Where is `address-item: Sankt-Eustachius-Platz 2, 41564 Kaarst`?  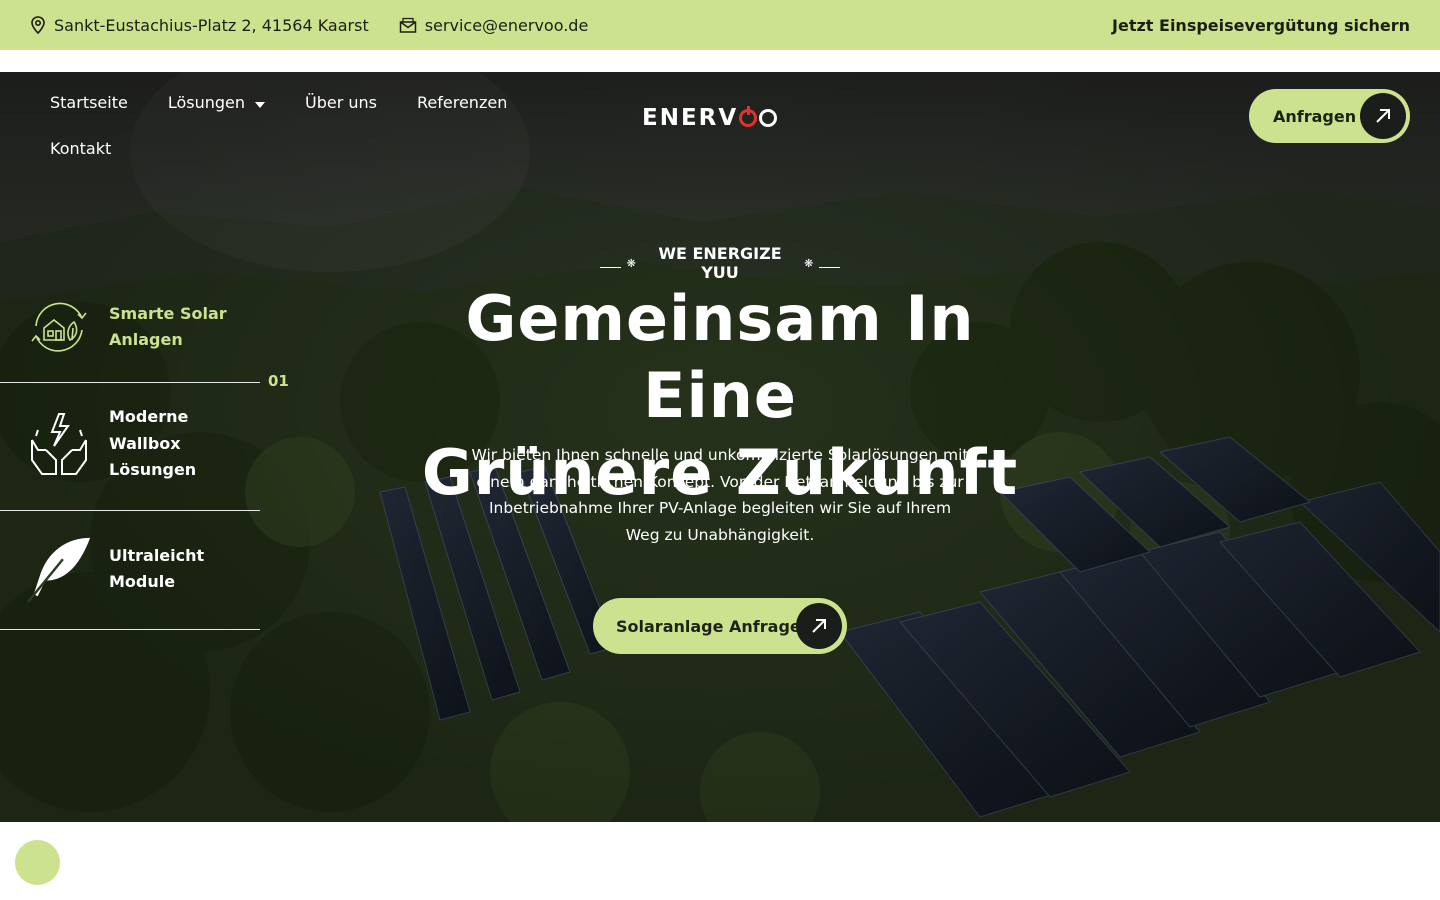
address-item: Sankt-Eustachius-Platz 2, 41564 Kaarst is located at coordinates (199, 25).